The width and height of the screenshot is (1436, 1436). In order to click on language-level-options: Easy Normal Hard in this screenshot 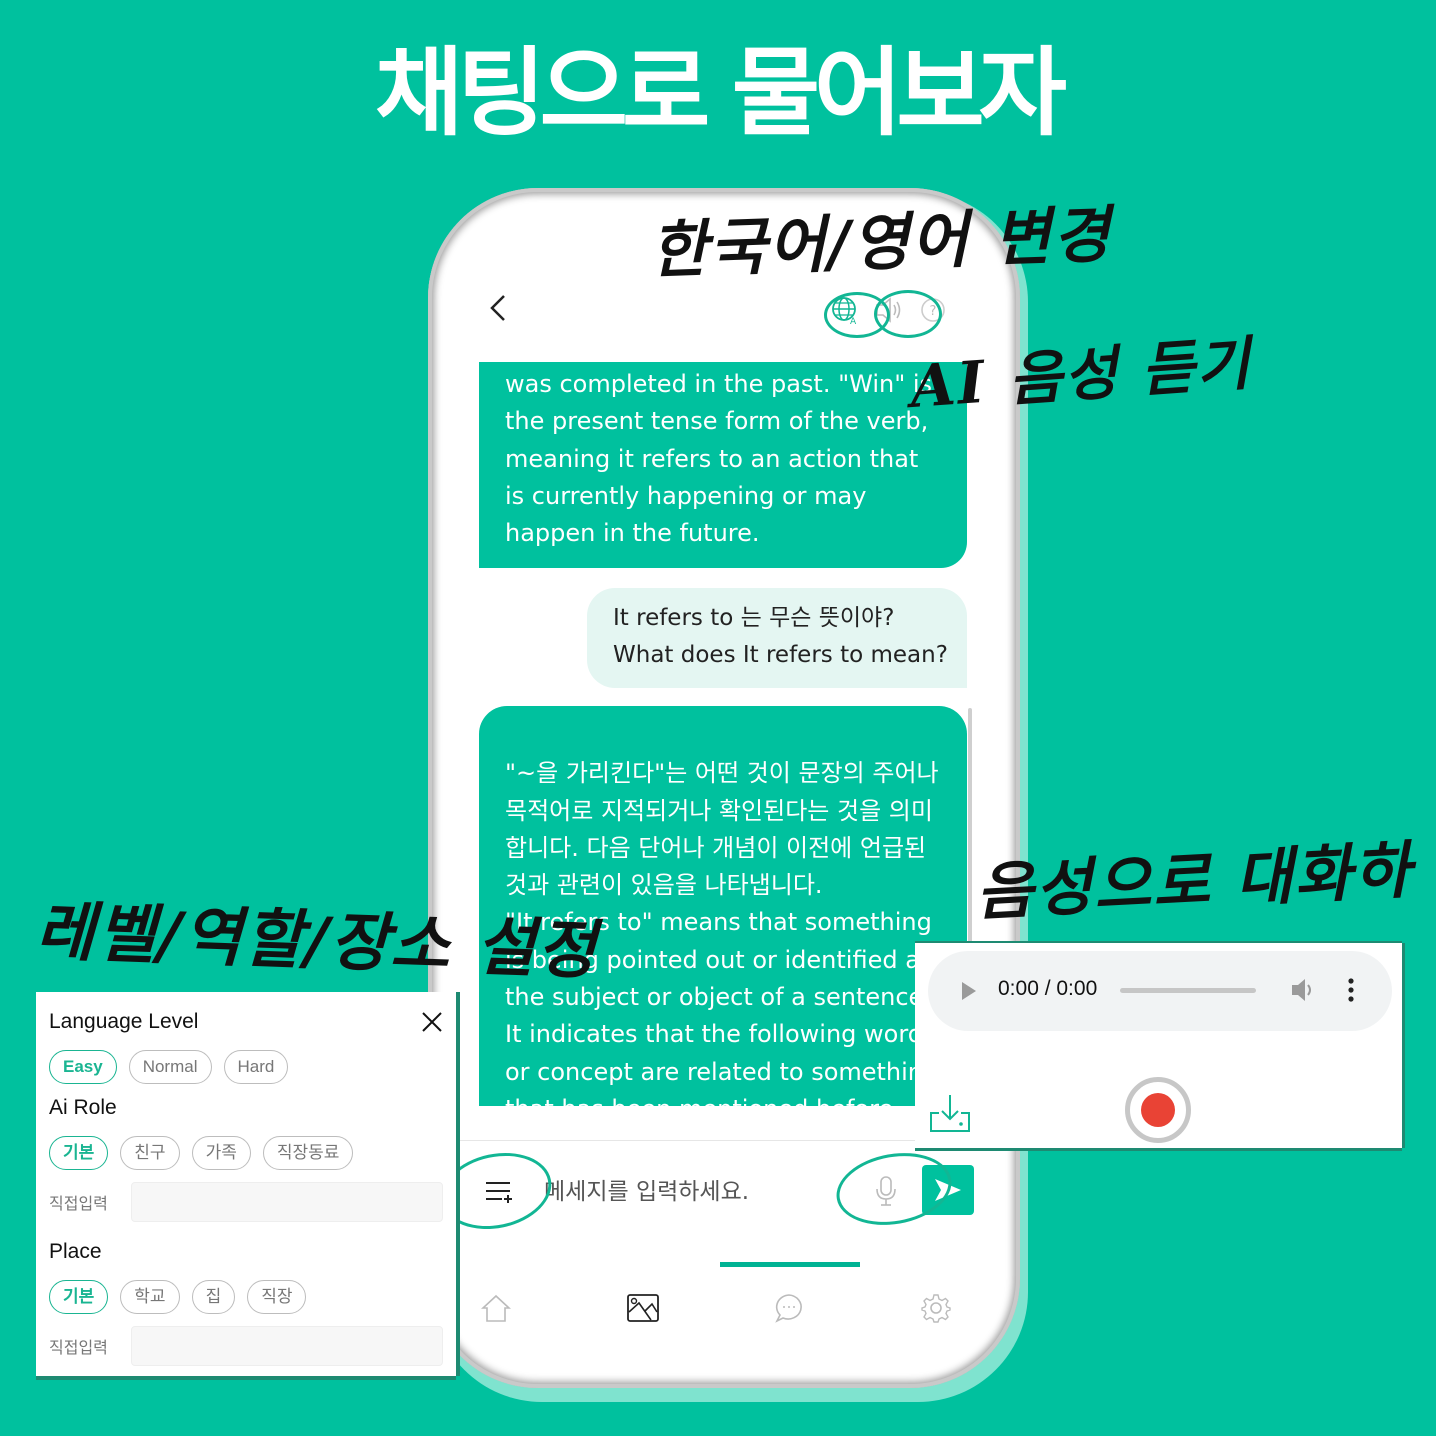, I will do `click(246, 1067)`.